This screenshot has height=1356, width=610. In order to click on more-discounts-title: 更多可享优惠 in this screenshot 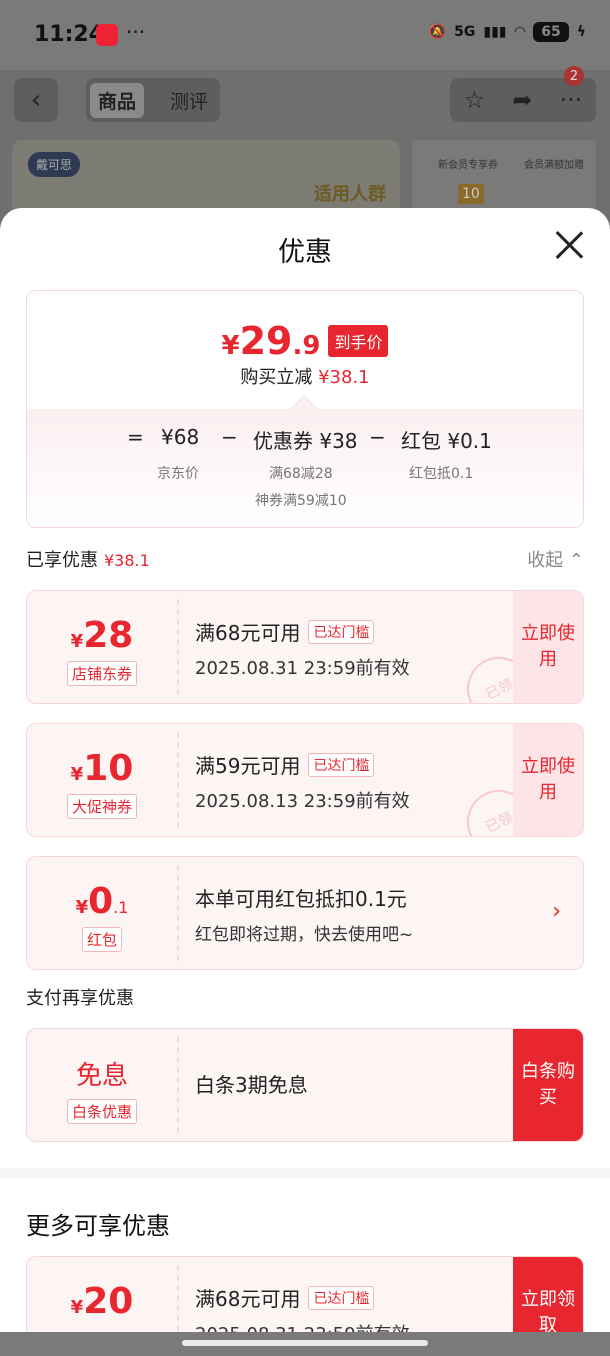, I will do `click(98, 1226)`.